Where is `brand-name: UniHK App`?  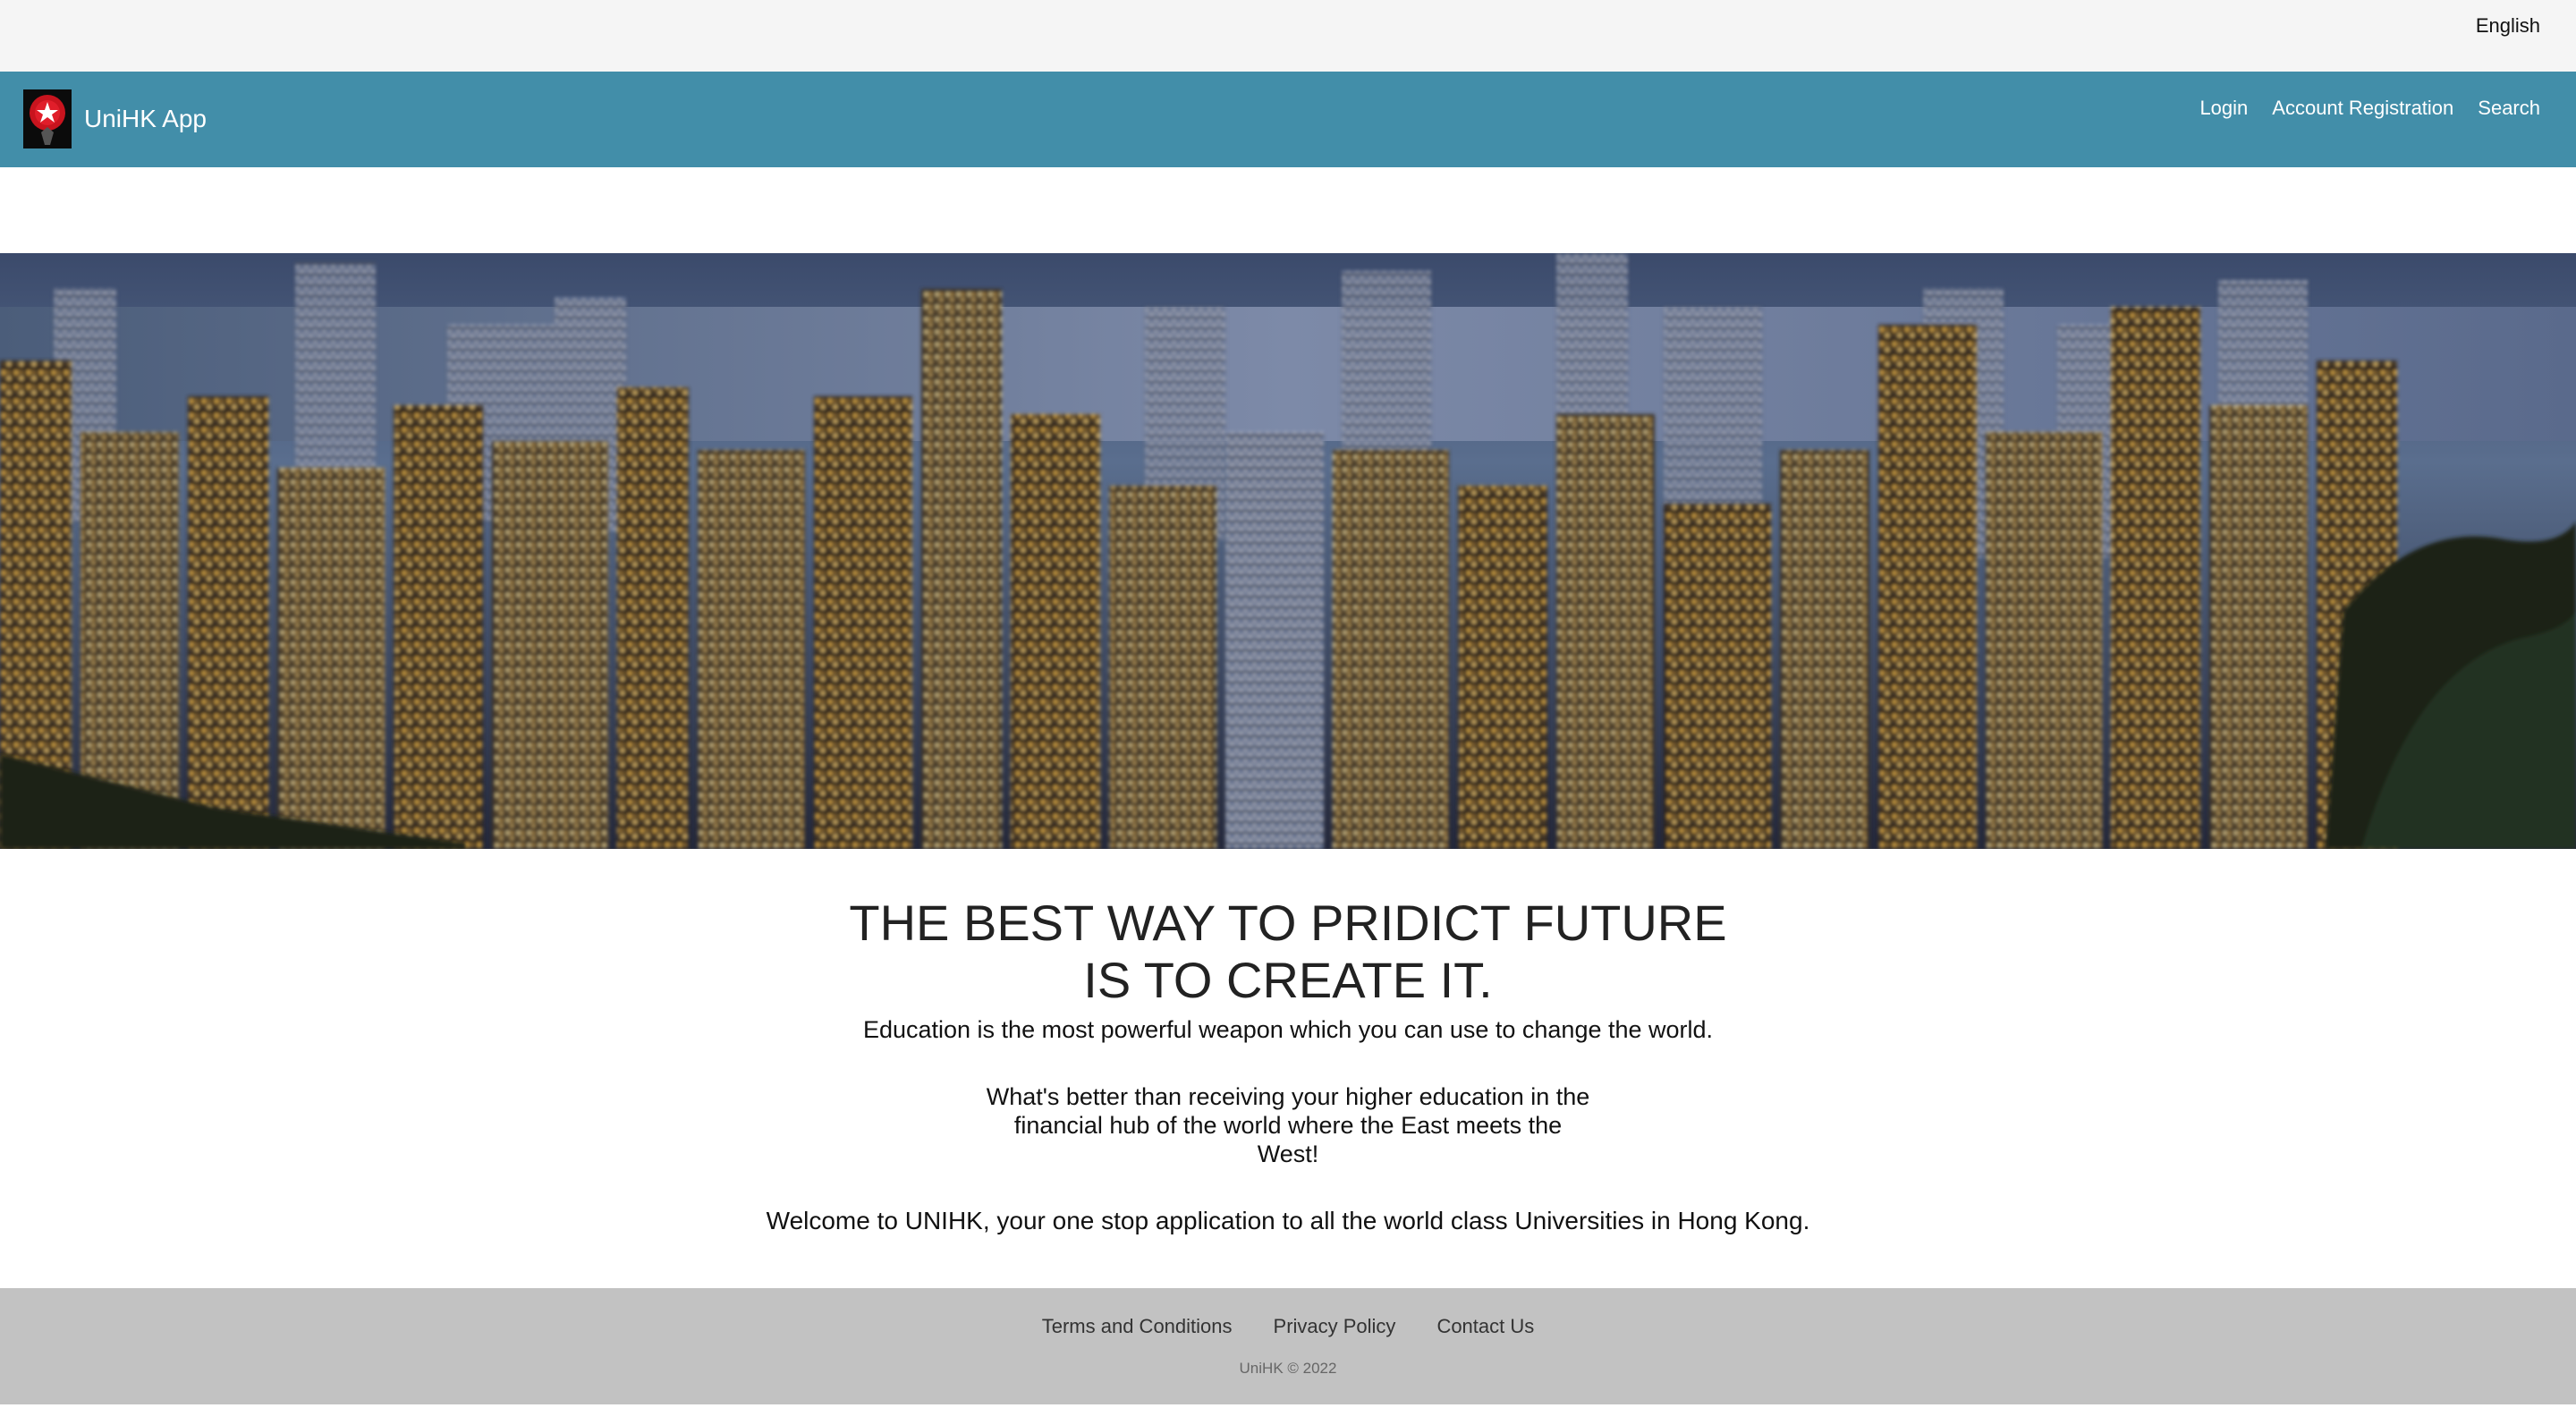 brand-name: UniHK App is located at coordinates (145, 118).